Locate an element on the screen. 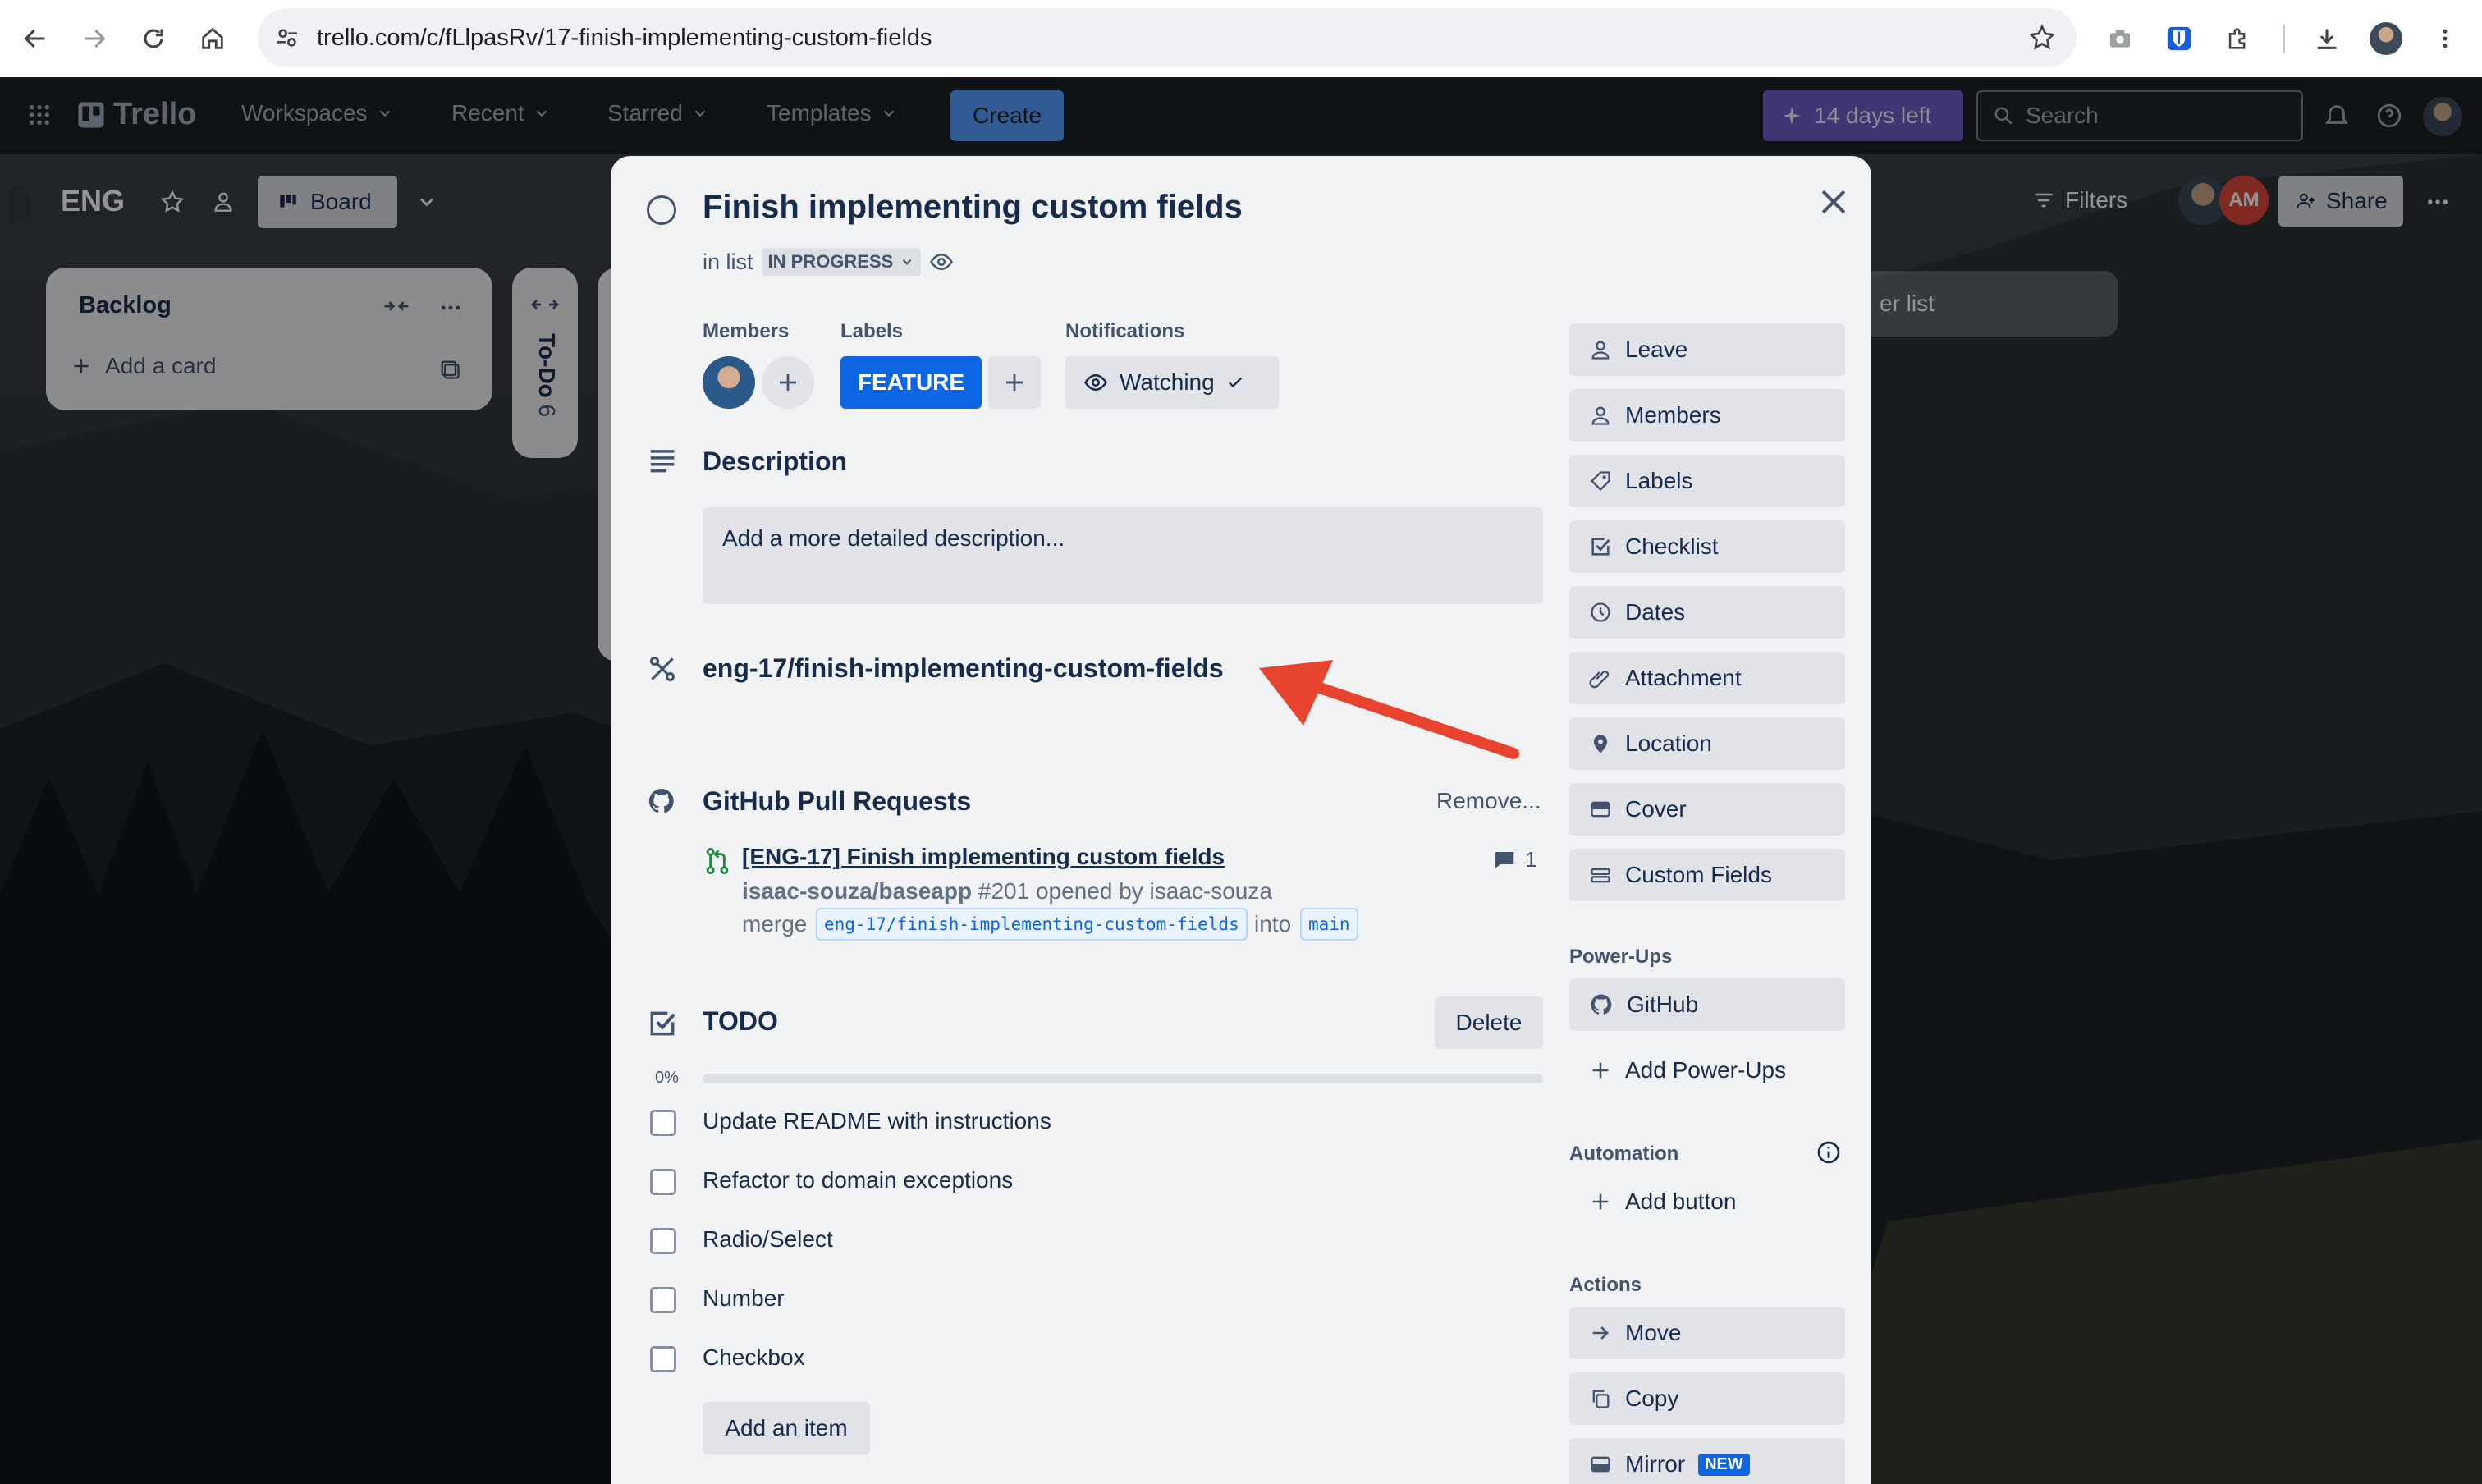 This screenshot has height=1484, width=2482. checklist-progress-label: 0% is located at coordinates (667, 1078).